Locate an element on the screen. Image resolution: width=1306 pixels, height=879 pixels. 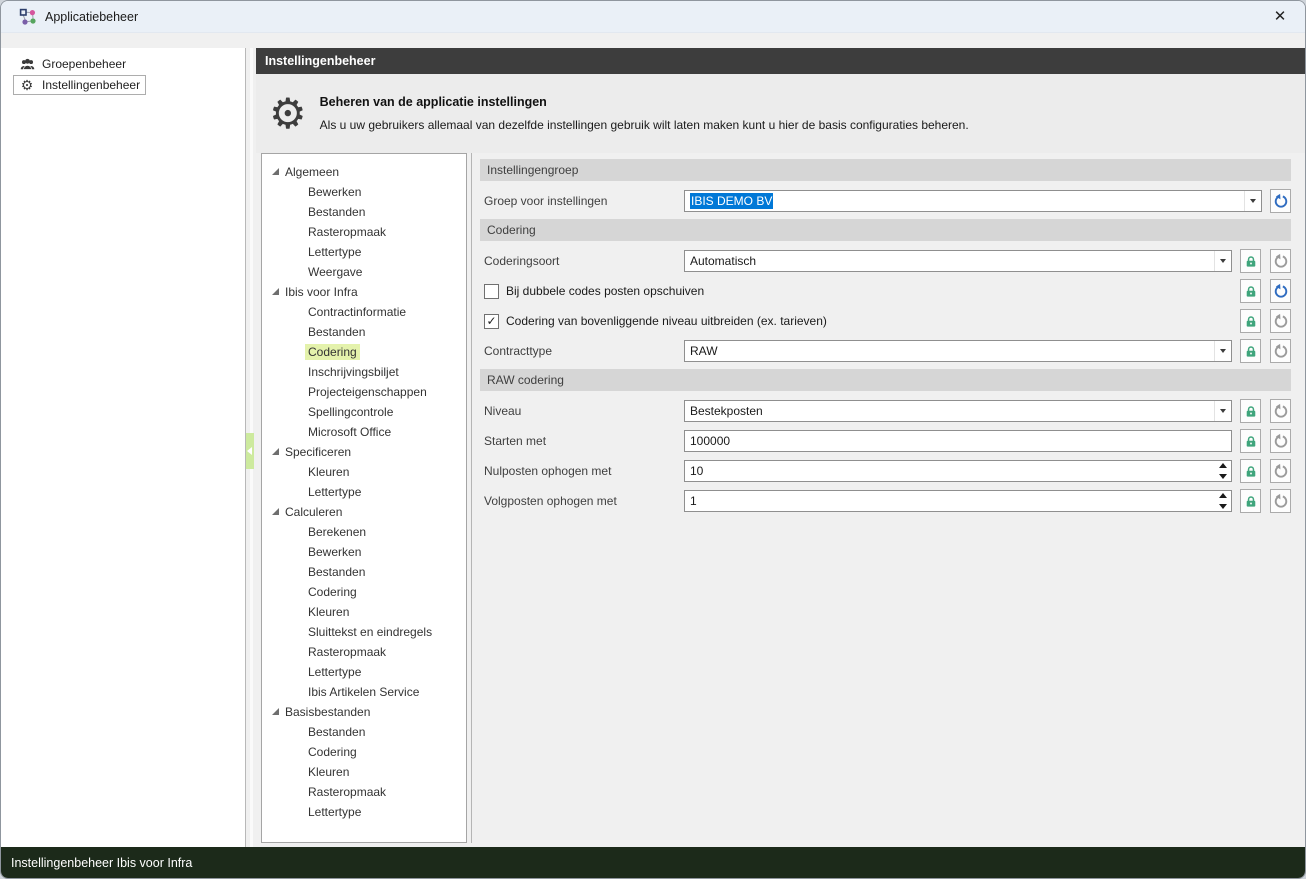
nulposten-ophogen-met-spin-down-button is located at coordinates (1223, 477).